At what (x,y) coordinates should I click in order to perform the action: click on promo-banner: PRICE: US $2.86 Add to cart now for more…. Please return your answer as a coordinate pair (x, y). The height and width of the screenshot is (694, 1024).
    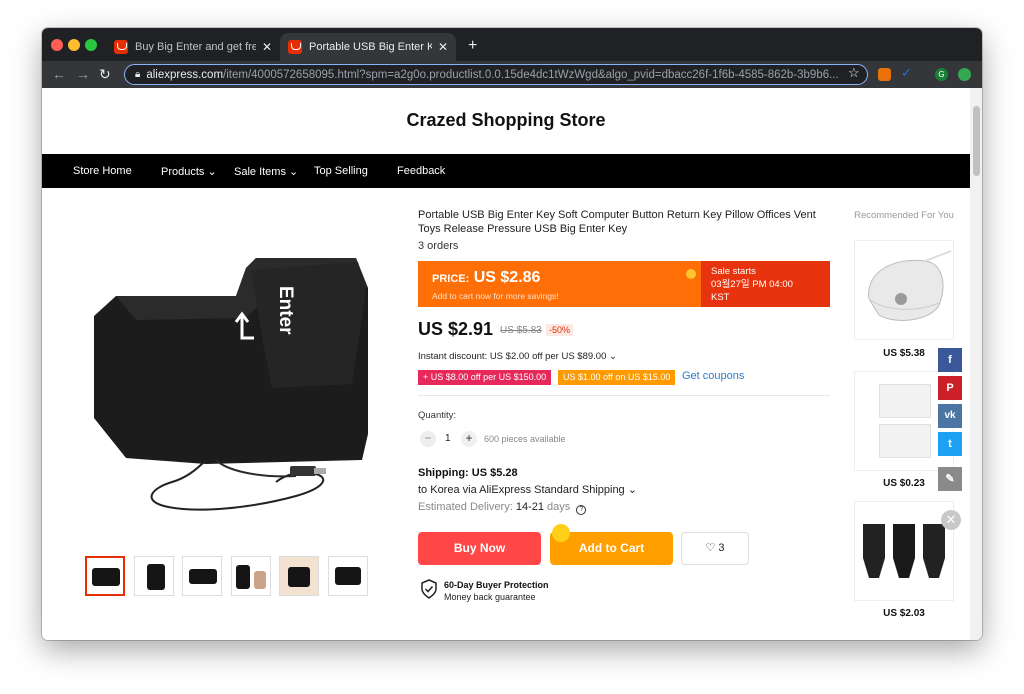
    Looking at the image, I should click on (624, 284).